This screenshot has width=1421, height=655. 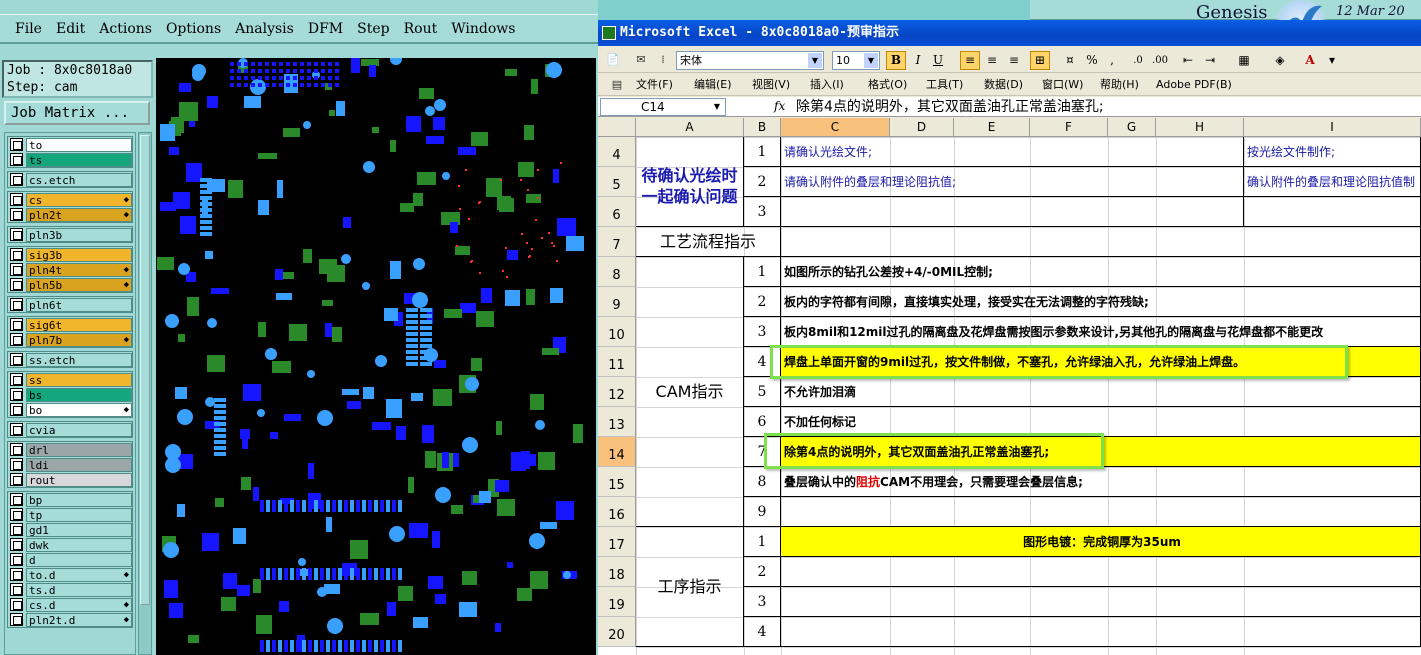 I want to click on layer-row: ss, so click(x=70, y=379).